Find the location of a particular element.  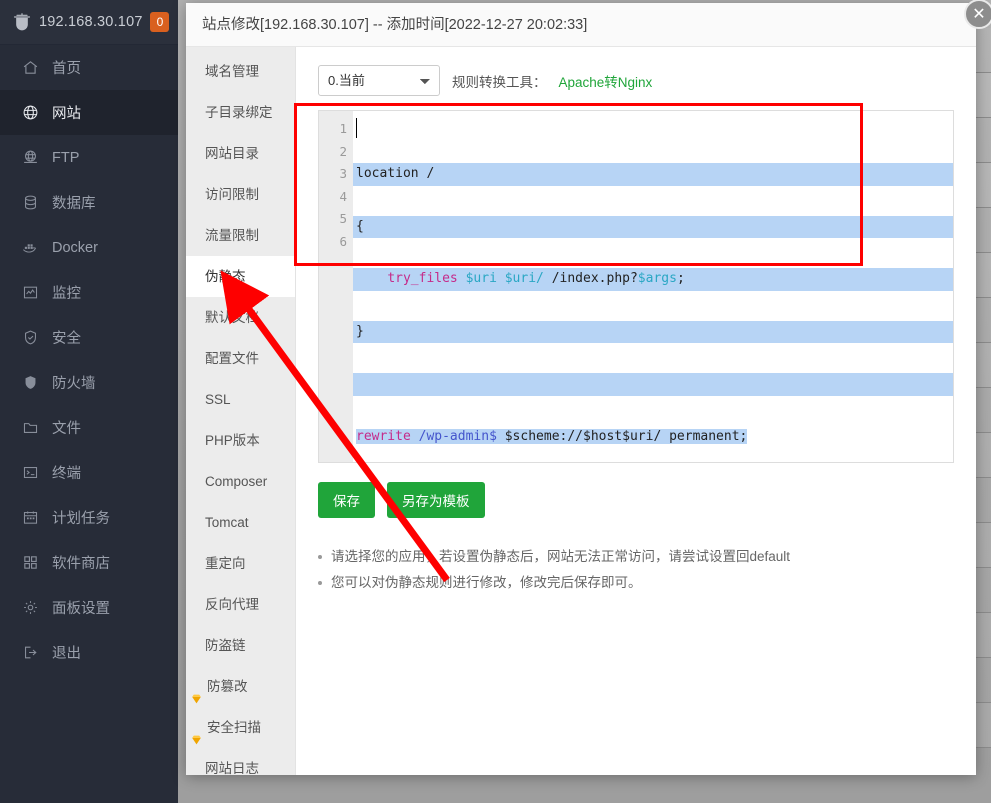

modal-menu-item-label: 域名管理 is located at coordinates (232, 71).